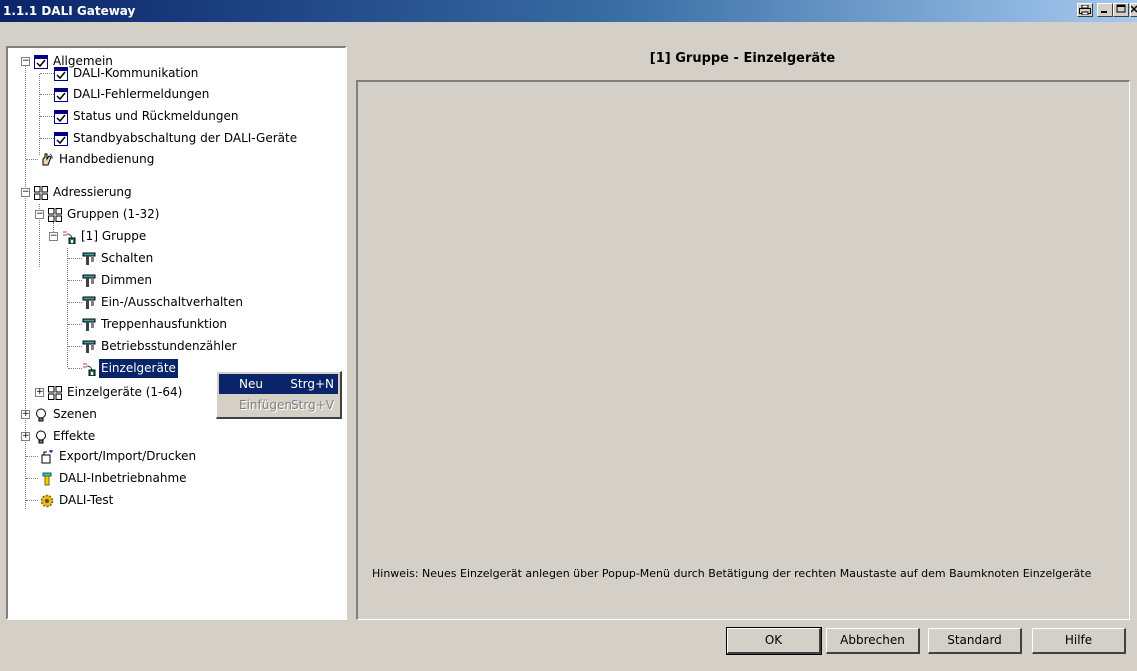  I want to click on gear-icon, so click(47, 501).